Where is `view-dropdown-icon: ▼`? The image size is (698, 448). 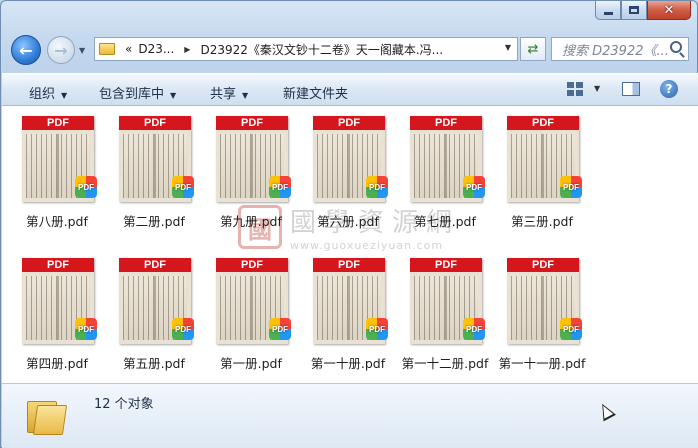
view-dropdown-icon: ▼ is located at coordinates (597, 88).